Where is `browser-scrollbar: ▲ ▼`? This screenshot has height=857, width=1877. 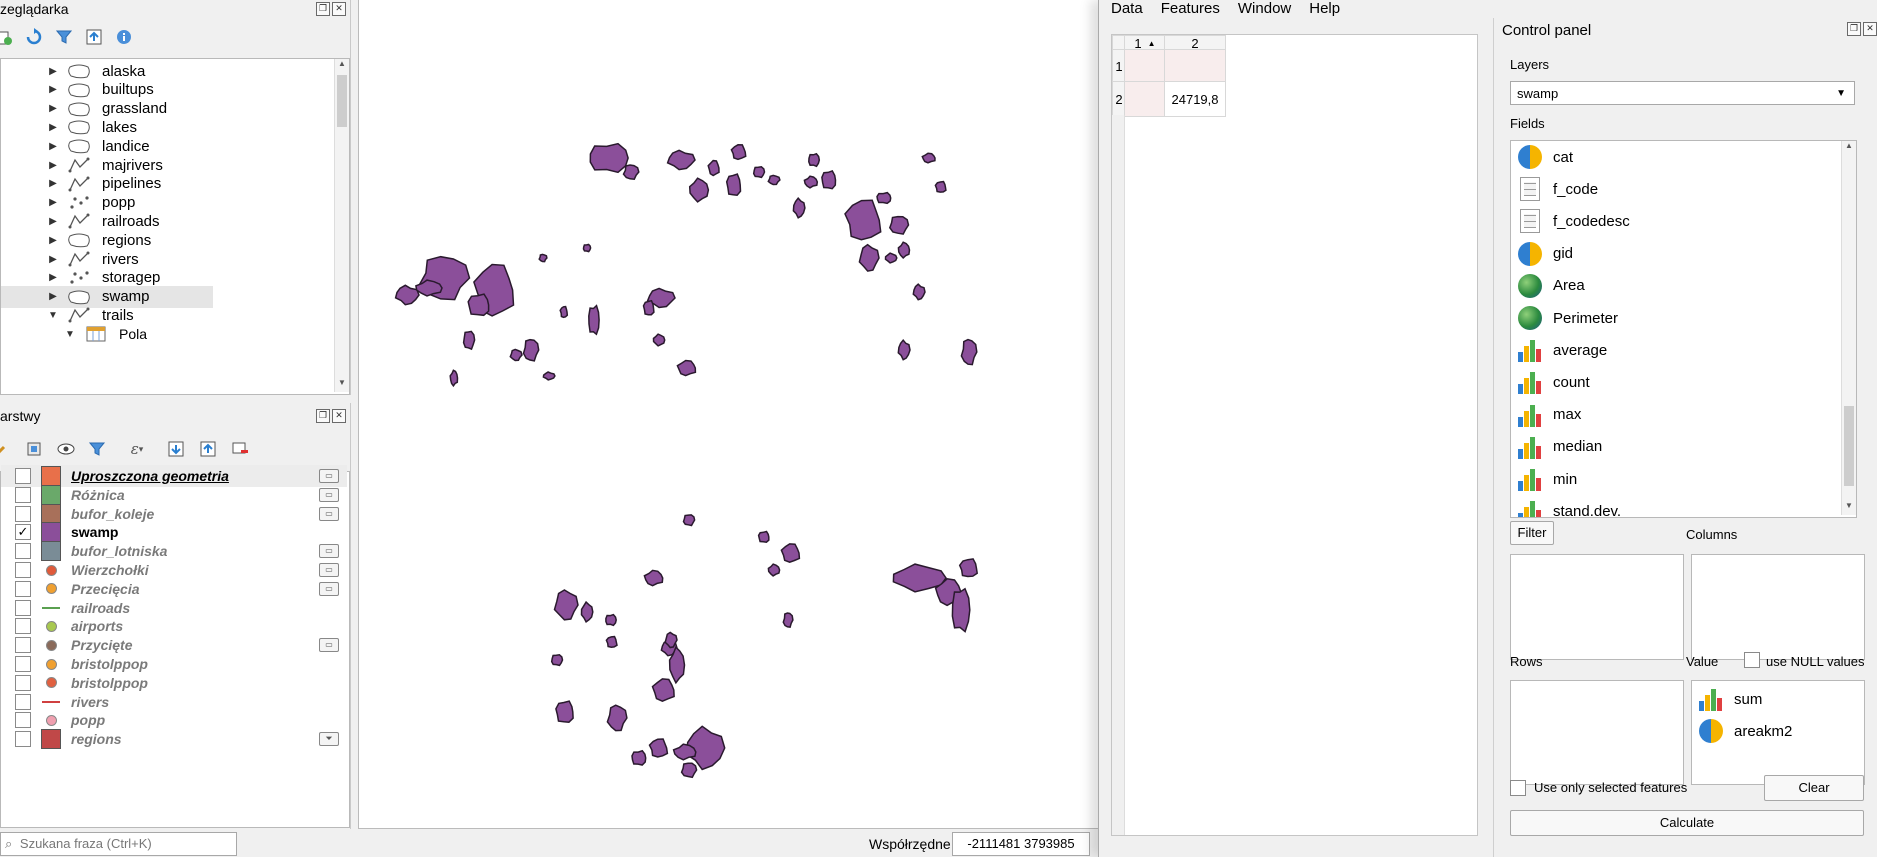 browser-scrollbar: ▲ ▼ is located at coordinates (341, 225).